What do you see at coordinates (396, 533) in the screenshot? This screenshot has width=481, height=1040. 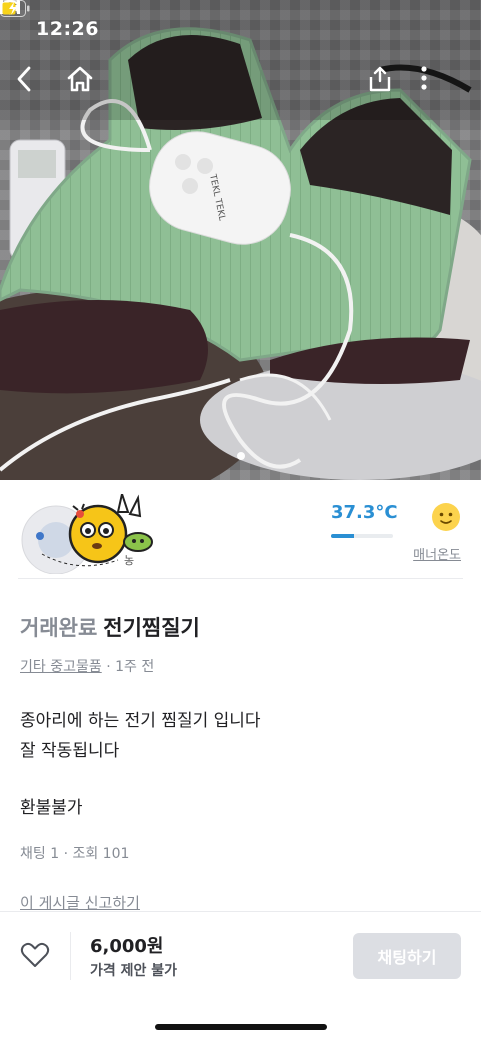 I see `manner-temperature: 37.3°C 매너온도` at bounding box center [396, 533].